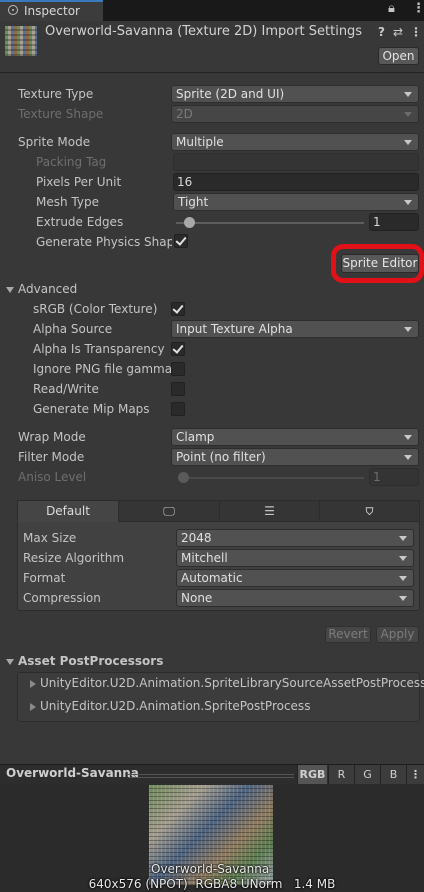  Describe the element at coordinates (270, 223) in the screenshot. I see `extrude-edges-slider` at that location.